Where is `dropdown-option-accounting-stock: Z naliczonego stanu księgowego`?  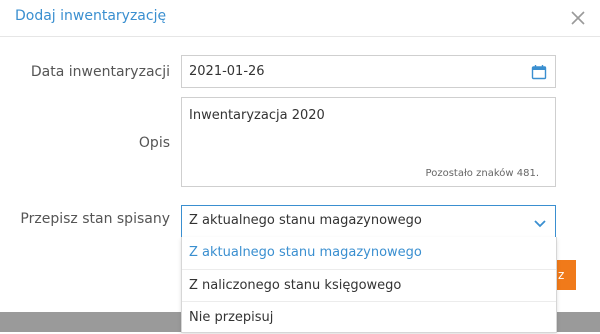
dropdown-option-accounting-stock: Z naliczonego stanu księgowego is located at coordinates (369, 285).